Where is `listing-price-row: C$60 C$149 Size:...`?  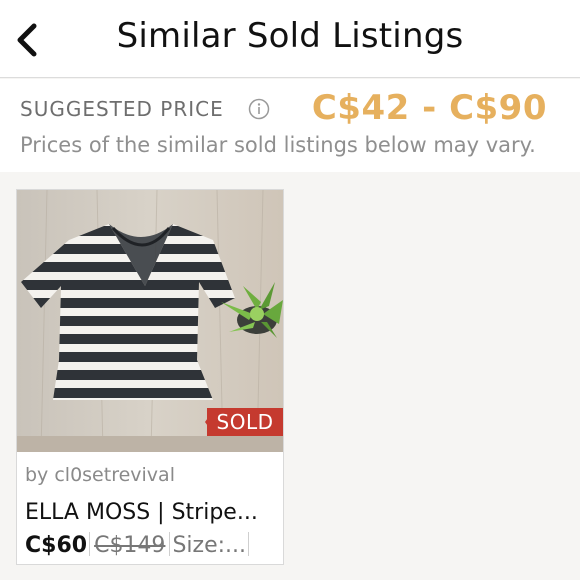
listing-price-row: C$60 C$149 Size:... is located at coordinates (138, 547).